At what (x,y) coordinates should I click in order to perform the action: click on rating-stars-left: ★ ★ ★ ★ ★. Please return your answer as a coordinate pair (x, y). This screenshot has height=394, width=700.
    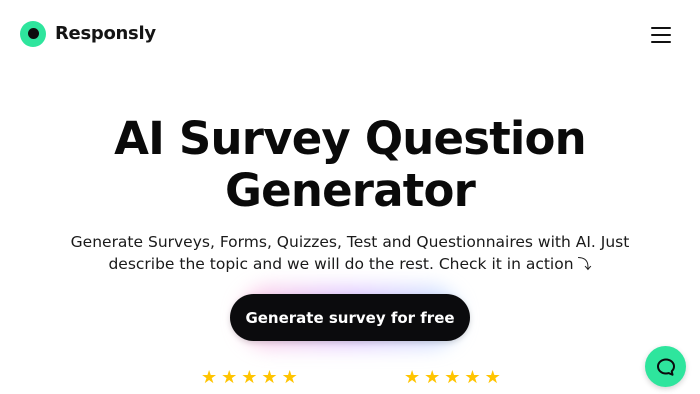
    Looking at the image, I should click on (249, 377).